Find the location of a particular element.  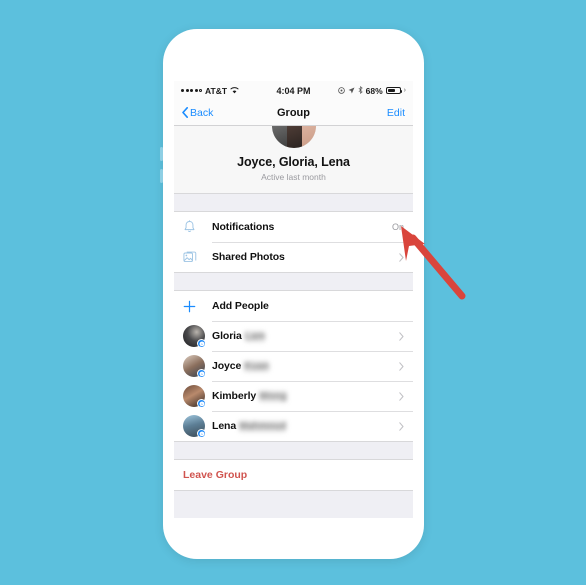

group-status-label: Active last month is located at coordinates (293, 177).